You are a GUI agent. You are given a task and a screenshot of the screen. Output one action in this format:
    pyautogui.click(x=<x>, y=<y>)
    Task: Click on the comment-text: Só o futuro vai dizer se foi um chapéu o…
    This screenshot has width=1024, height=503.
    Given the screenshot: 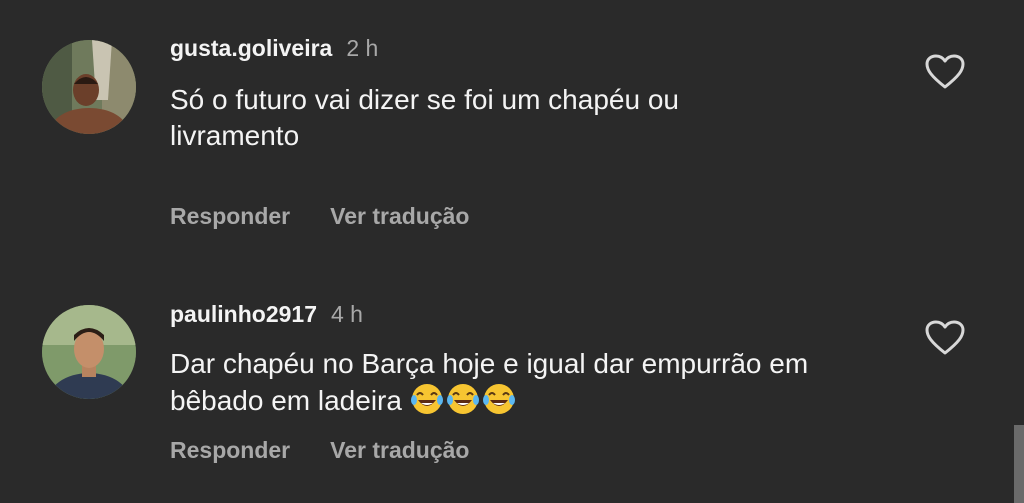 What is the action you would take?
    pyautogui.click(x=540, y=118)
    